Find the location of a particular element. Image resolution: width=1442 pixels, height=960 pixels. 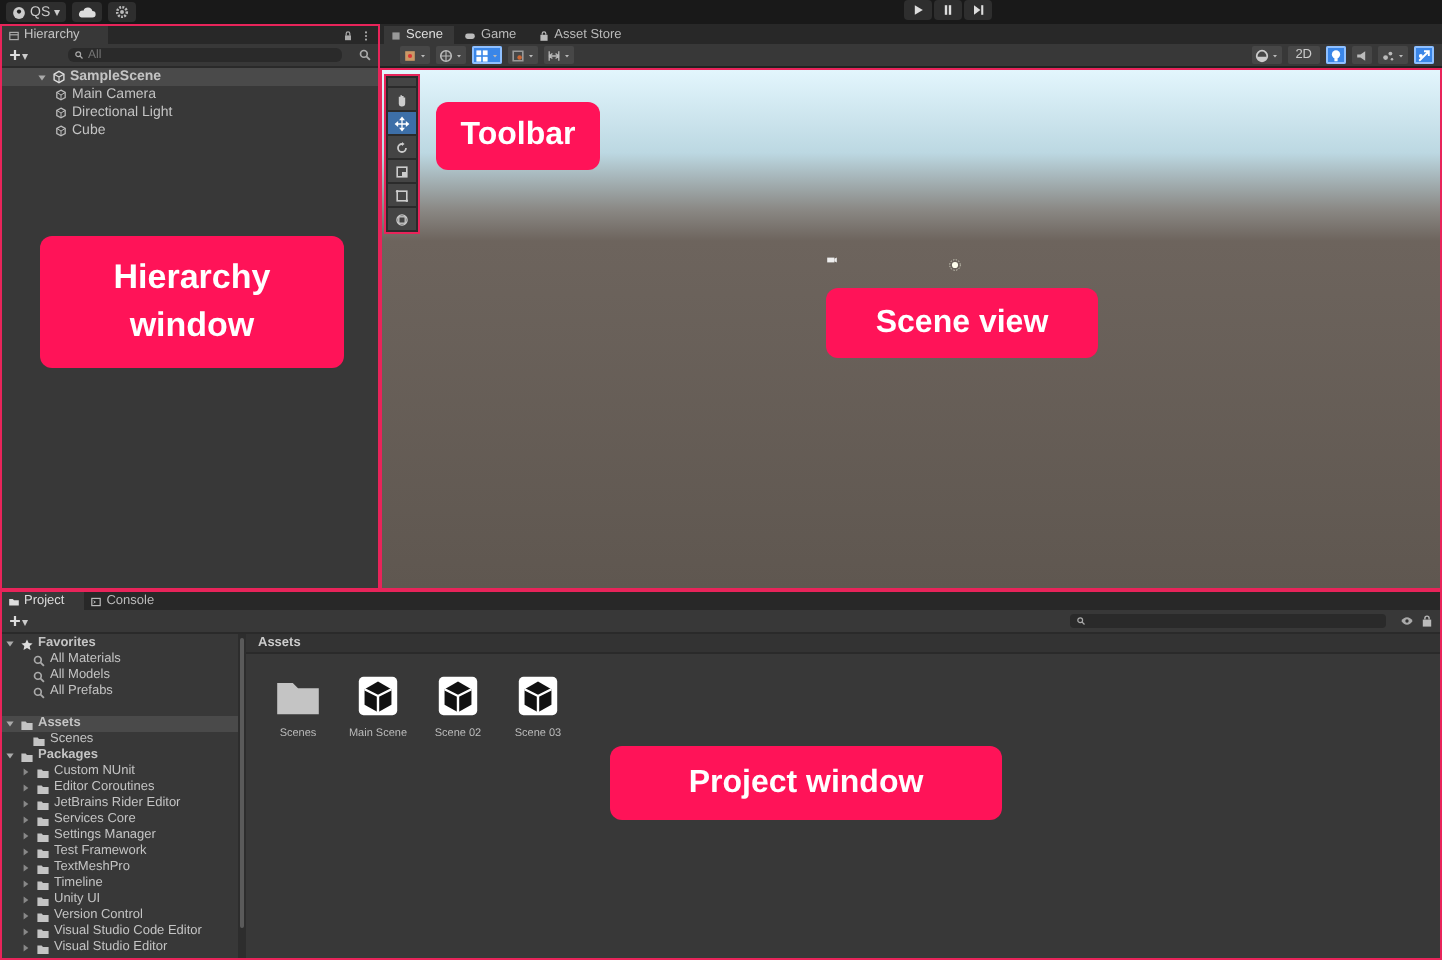

rect-icon is located at coordinates (402, 195).